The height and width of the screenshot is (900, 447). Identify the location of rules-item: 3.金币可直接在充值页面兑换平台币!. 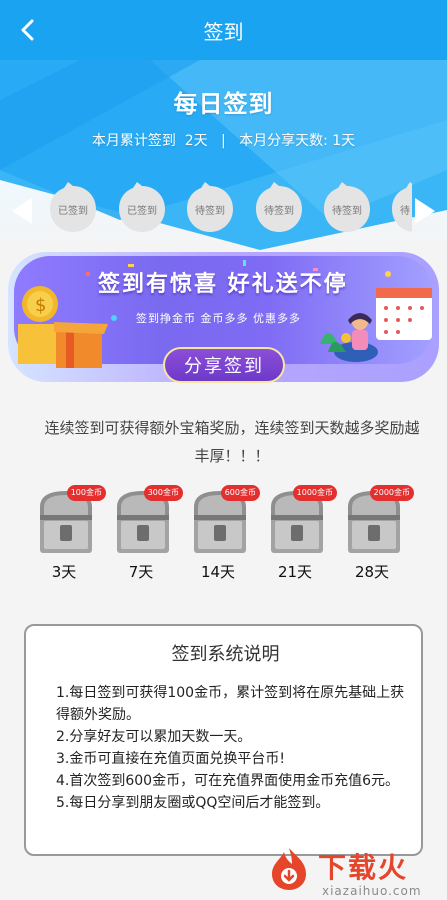
(170, 759).